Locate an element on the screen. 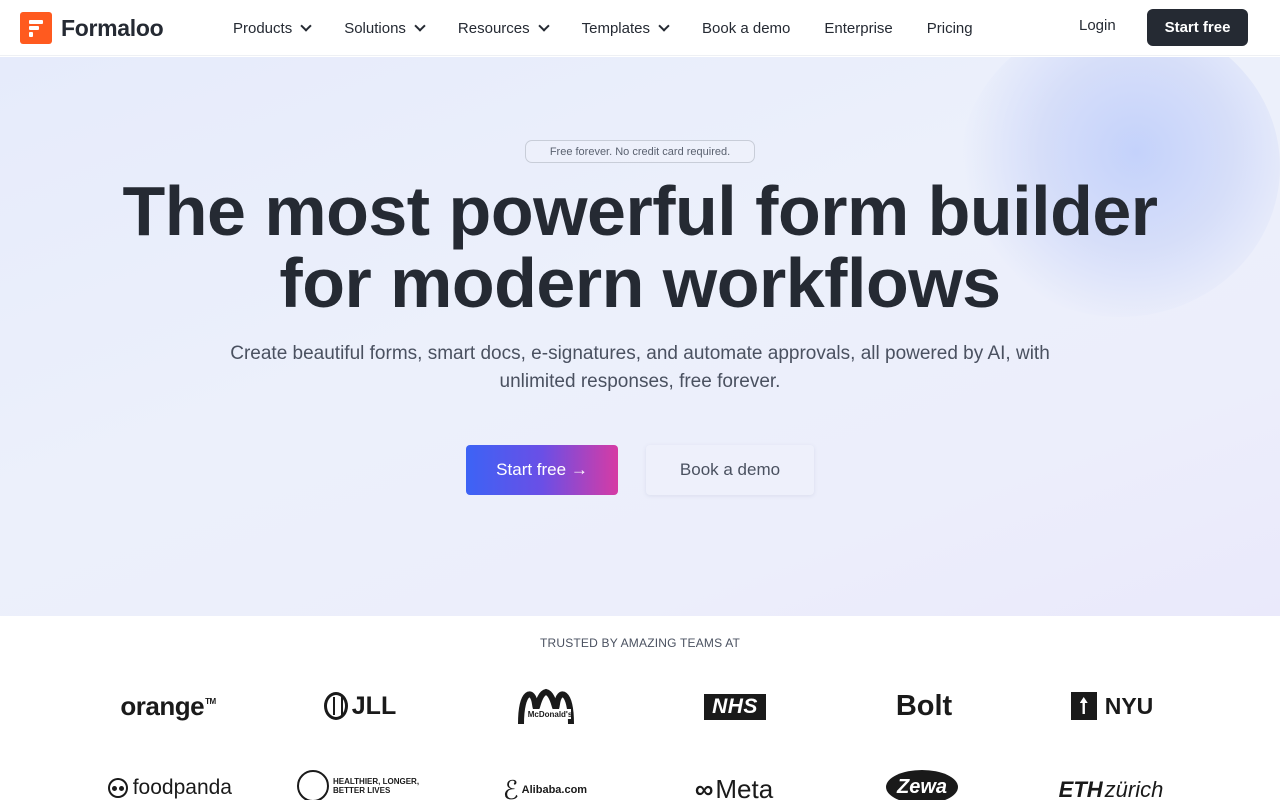  menu-item-pricing: Pricing is located at coordinates (950, 28).